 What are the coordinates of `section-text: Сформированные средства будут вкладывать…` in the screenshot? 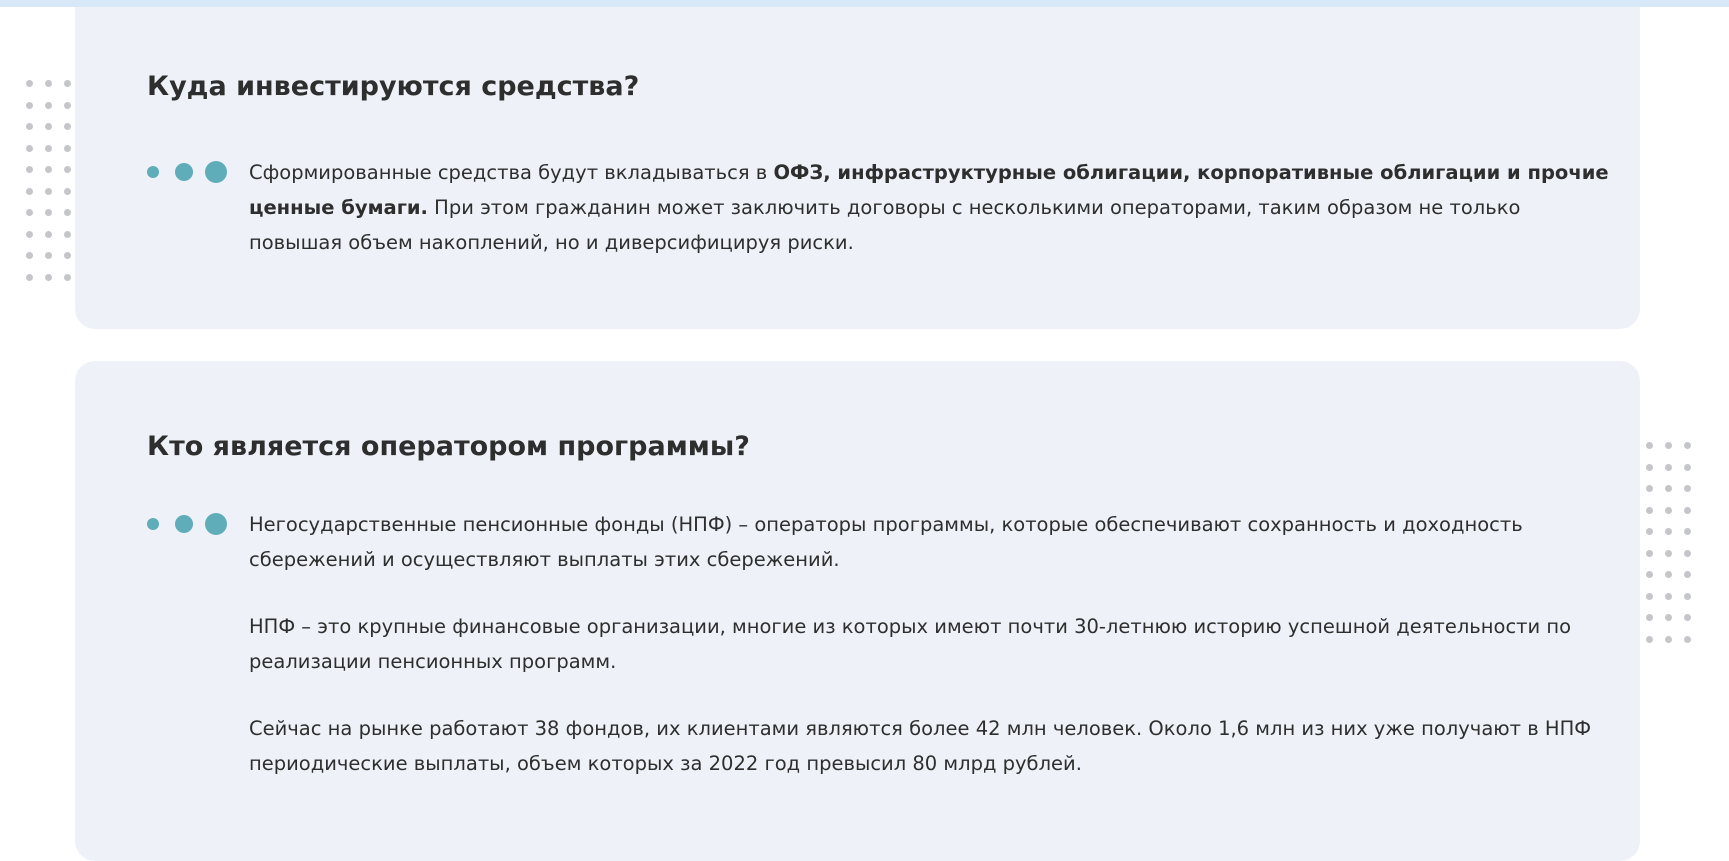 It's located at (934, 207).